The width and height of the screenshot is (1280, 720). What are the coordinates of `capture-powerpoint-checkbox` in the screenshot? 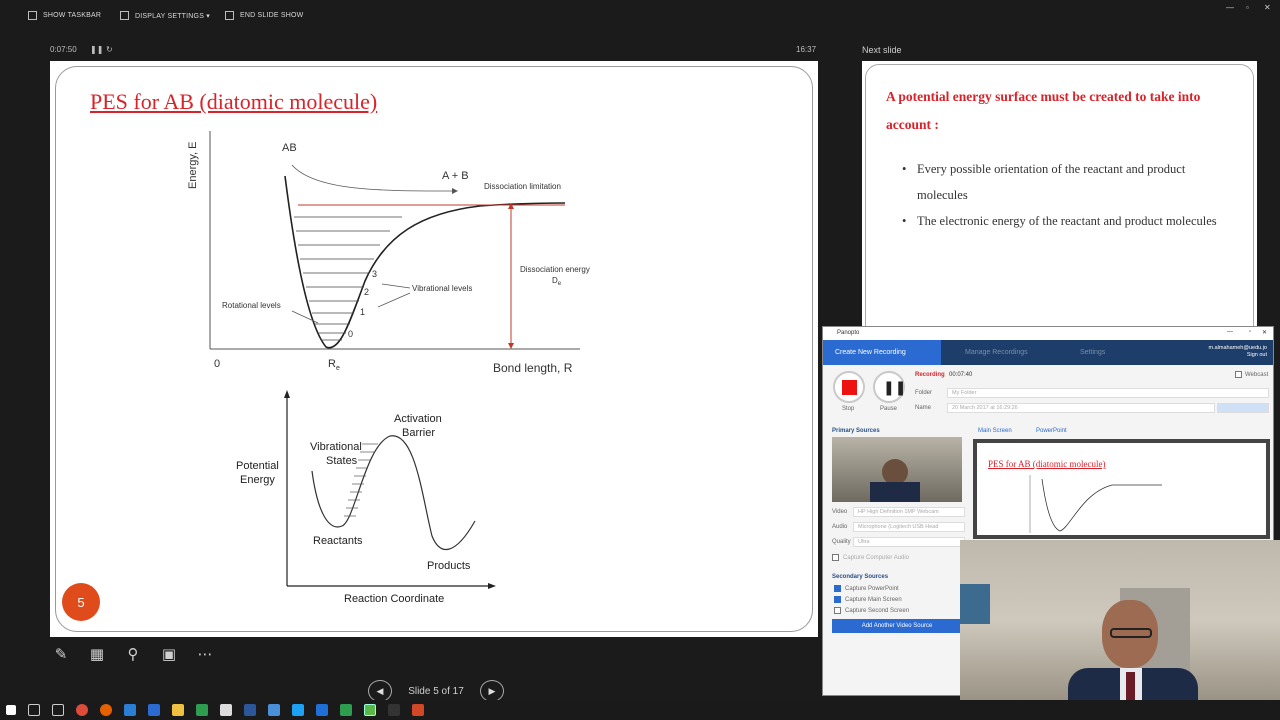 It's located at (837, 588).